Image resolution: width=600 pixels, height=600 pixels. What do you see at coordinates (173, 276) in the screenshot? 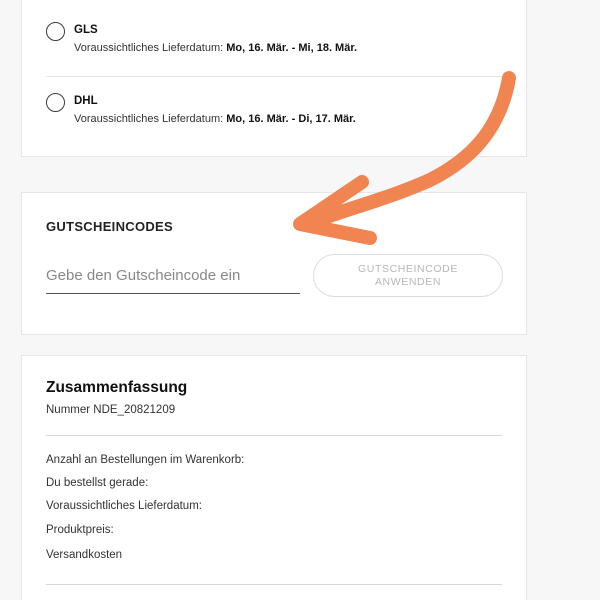
I see `coupon-code-input` at bounding box center [173, 276].